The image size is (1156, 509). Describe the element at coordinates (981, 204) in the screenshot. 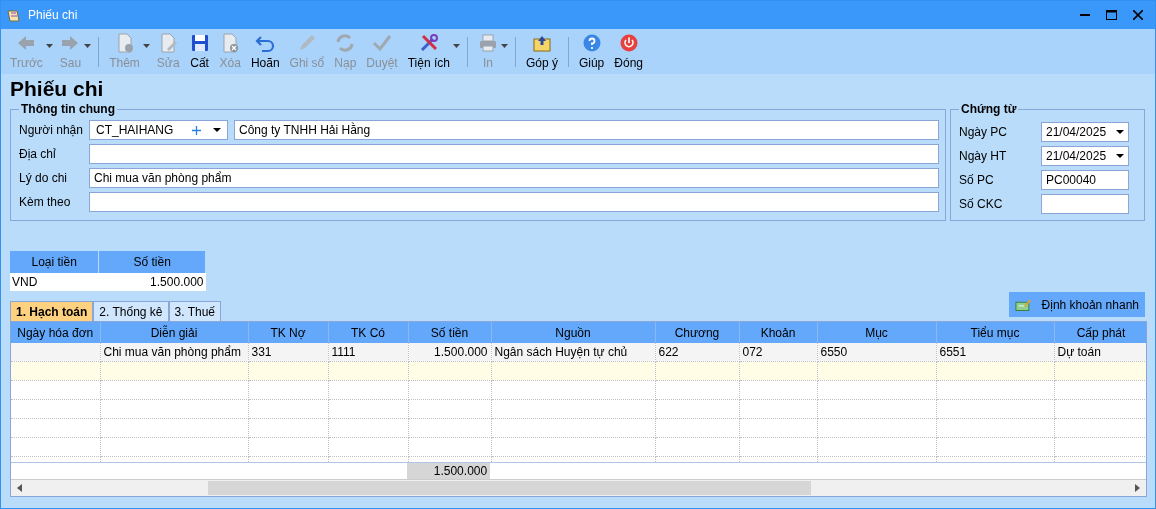

I see `field-label: Số CKC` at that location.